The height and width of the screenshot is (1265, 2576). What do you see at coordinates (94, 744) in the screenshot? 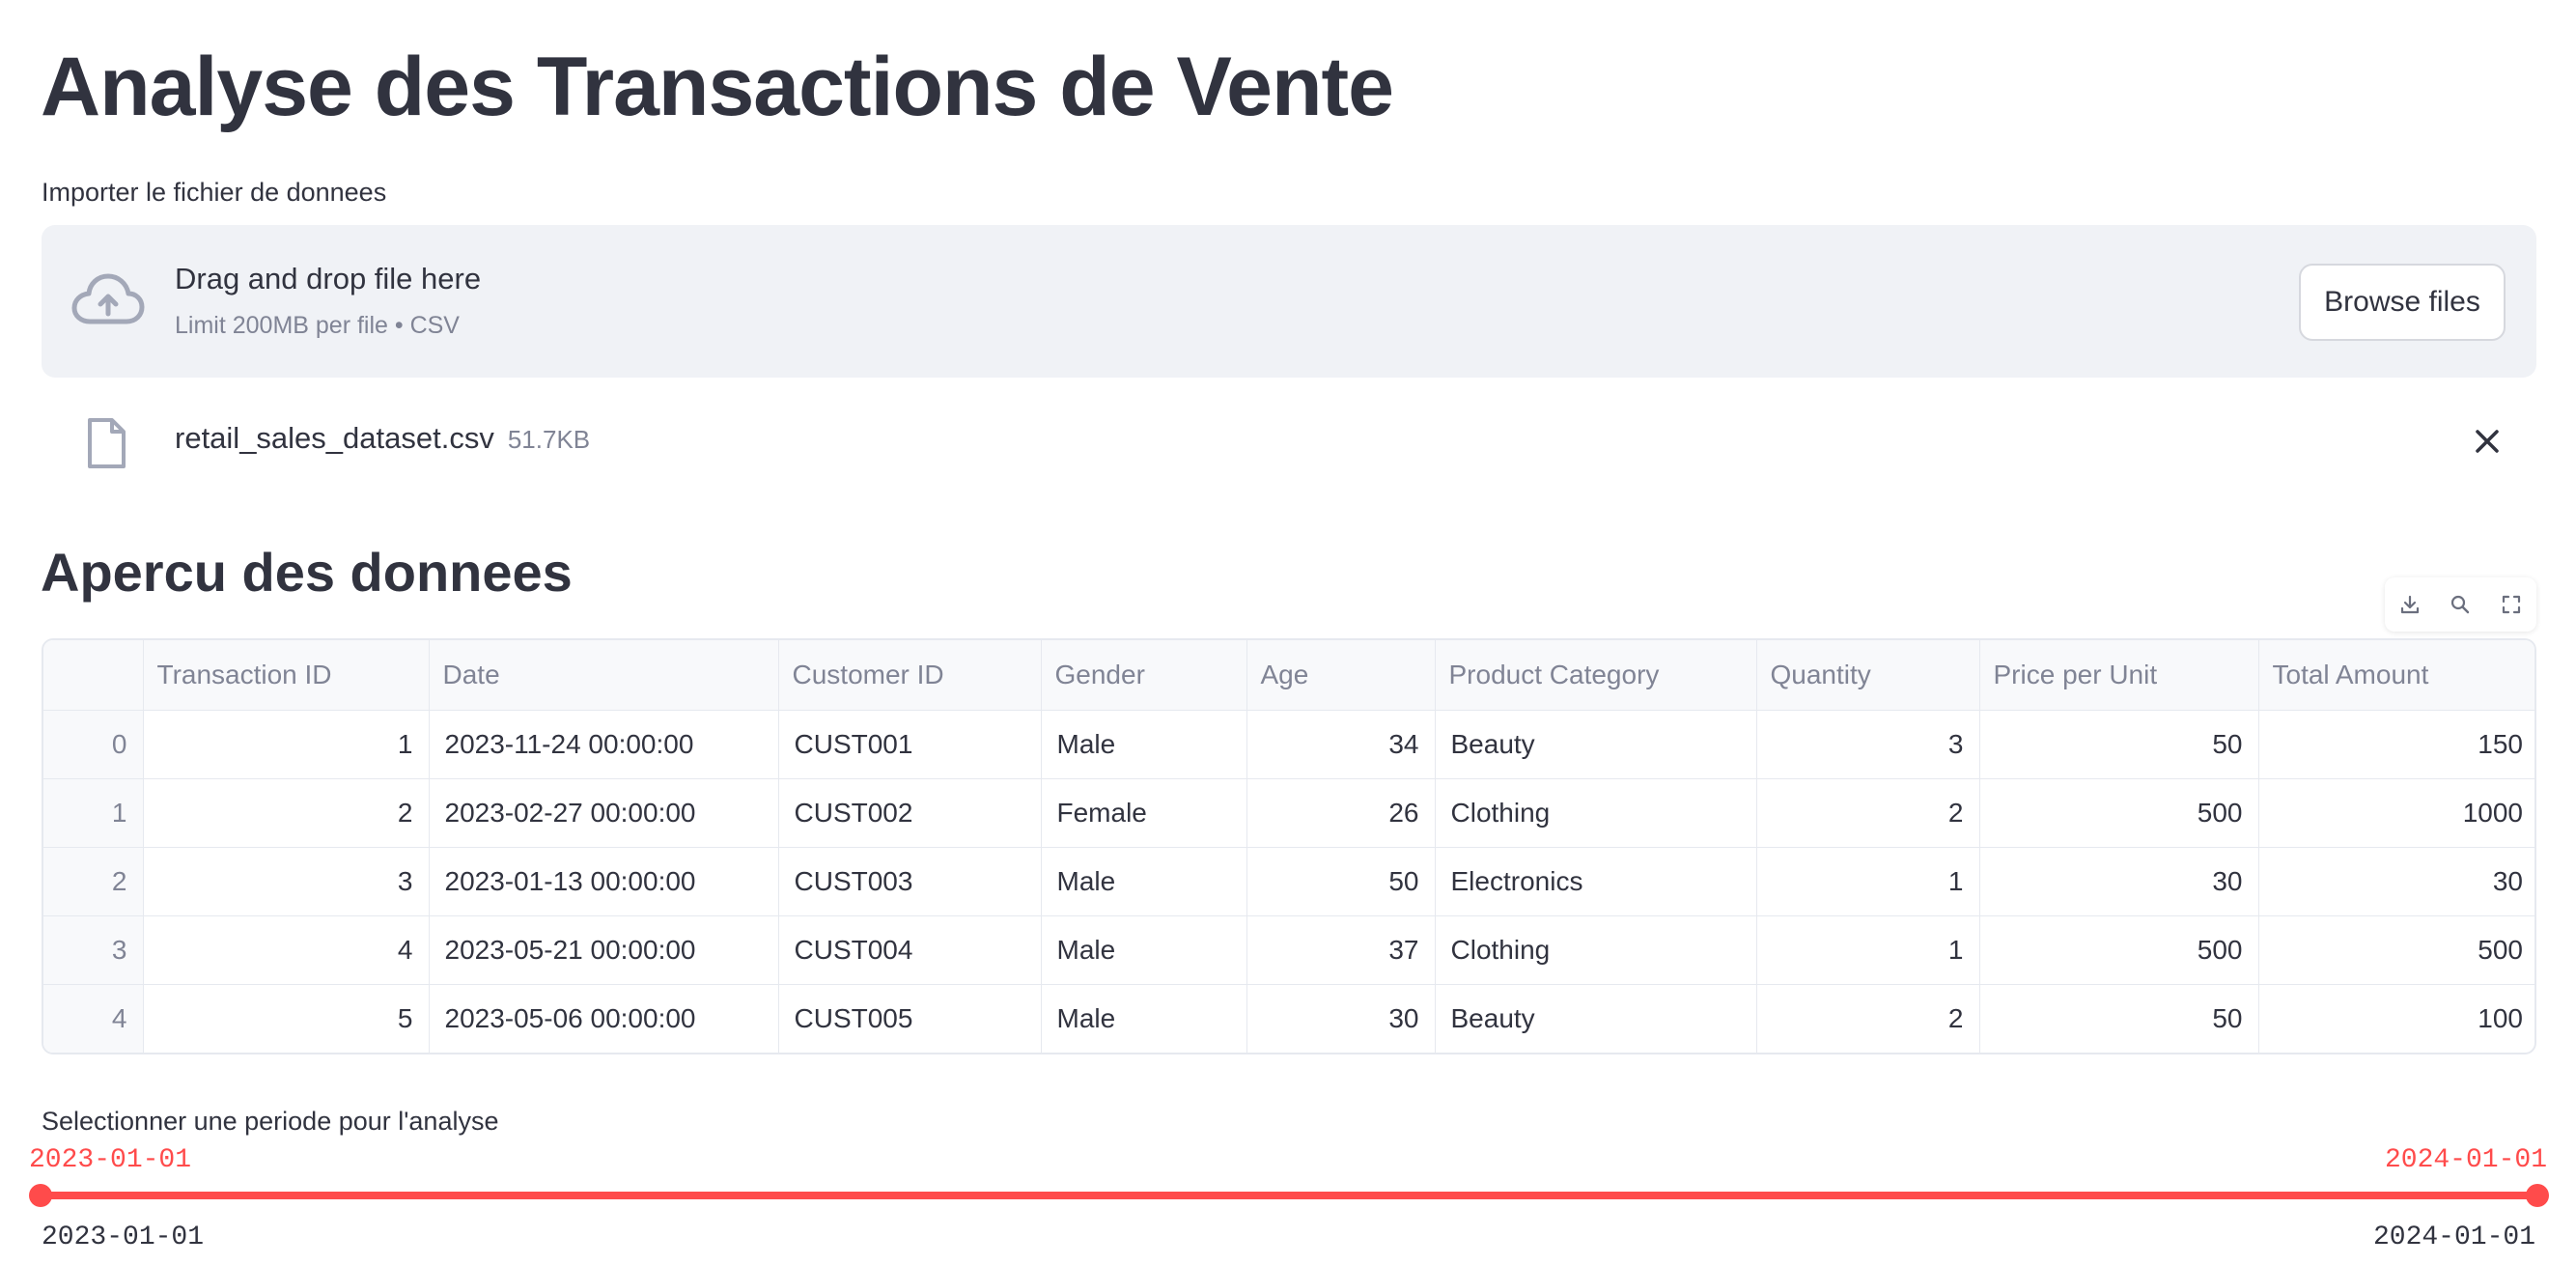
I see `row-index: 0` at bounding box center [94, 744].